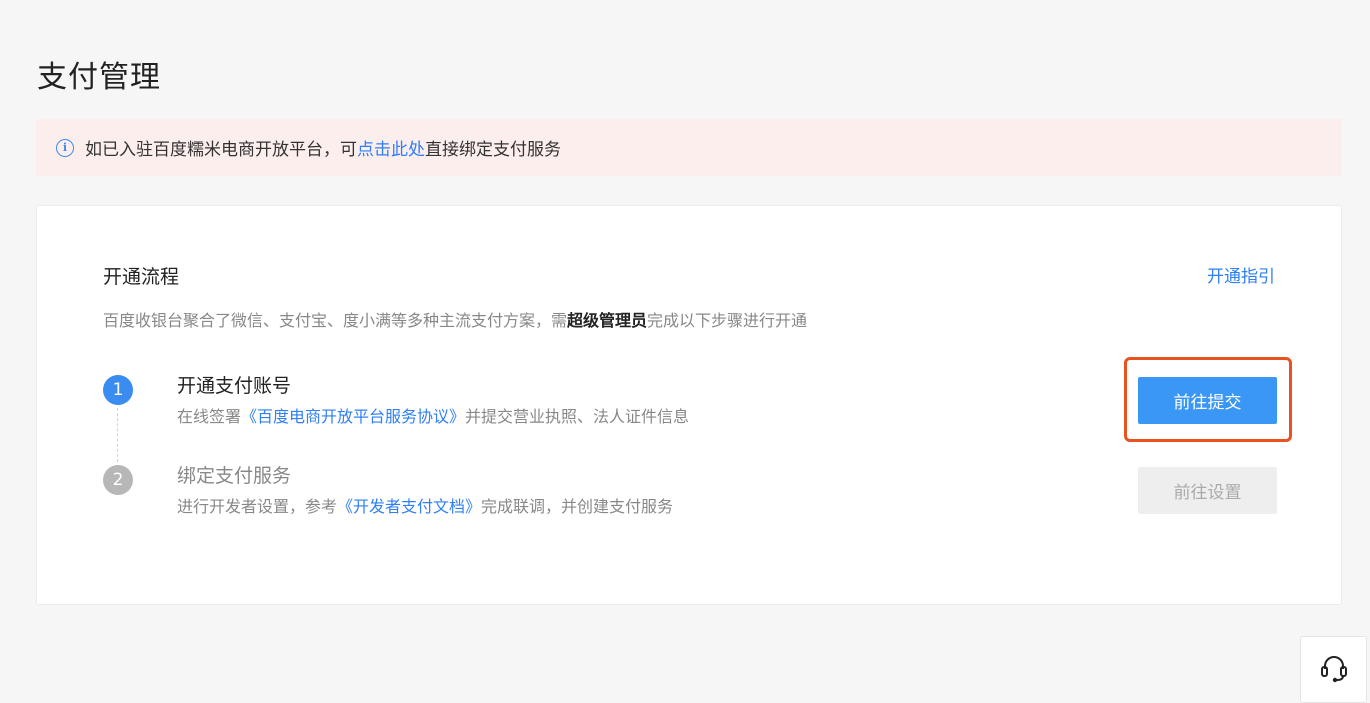 Image resolution: width=1370 pixels, height=703 pixels. What do you see at coordinates (209, 416) in the screenshot?
I see `step-1-desc-prefix: 在线签署` at bounding box center [209, 416].